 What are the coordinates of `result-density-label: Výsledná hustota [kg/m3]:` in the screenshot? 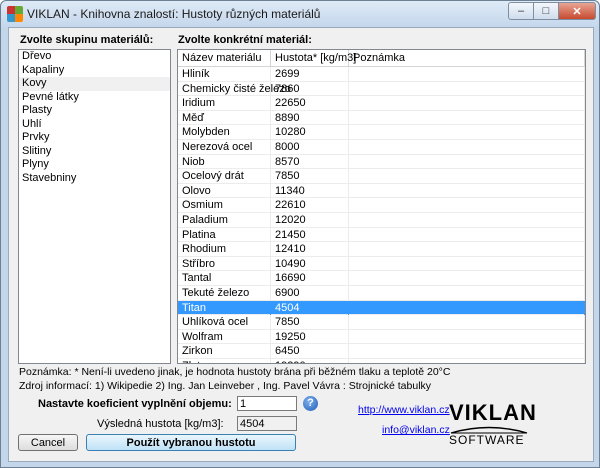 It's located at (160, 424).